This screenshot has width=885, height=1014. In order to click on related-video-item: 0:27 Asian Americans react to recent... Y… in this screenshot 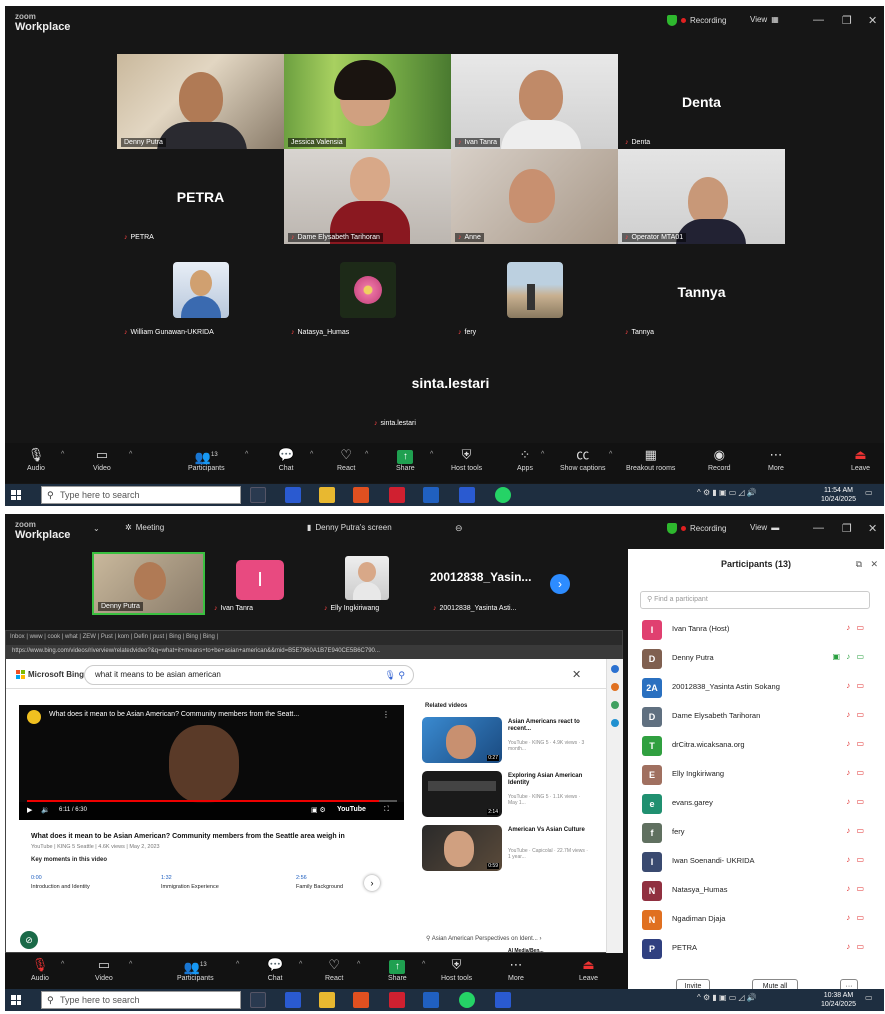, I will do `click(510, 741)`.